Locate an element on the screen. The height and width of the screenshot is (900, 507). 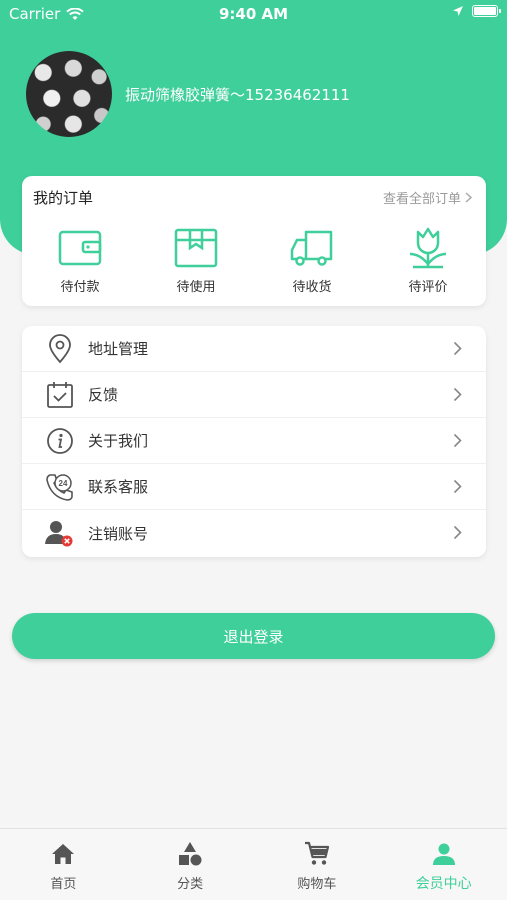
menu-item-delete-account: 注销账号 is located at coordinates (254, 533).